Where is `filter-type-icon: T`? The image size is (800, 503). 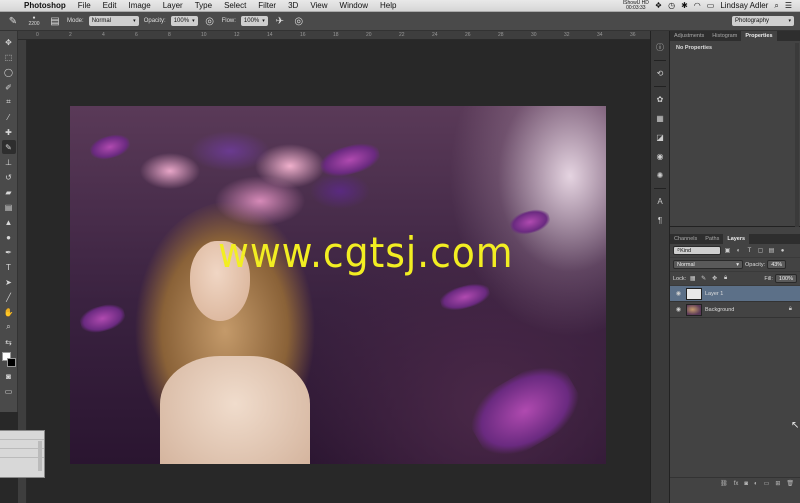 filter-type-icon: T is located at coordinates (749, 250).